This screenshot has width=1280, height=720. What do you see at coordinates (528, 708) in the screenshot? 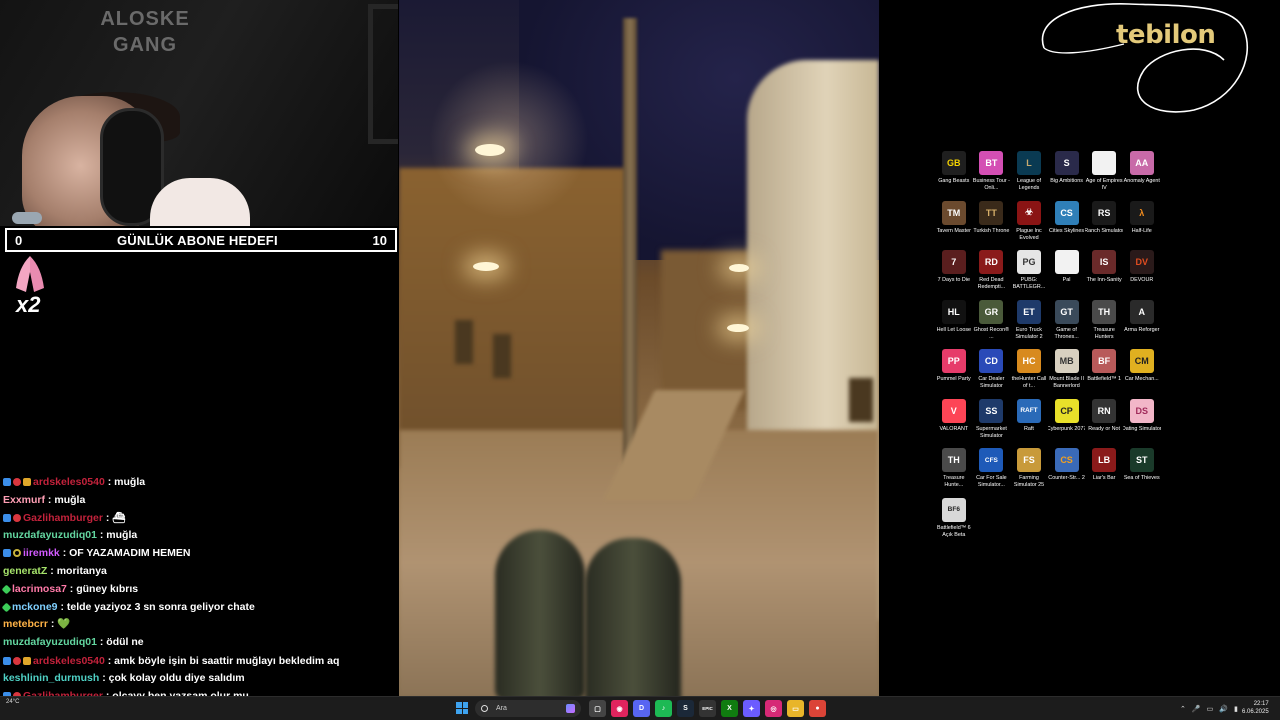
I see `taskbar-search: Ara` at bounding box center [528, 708].